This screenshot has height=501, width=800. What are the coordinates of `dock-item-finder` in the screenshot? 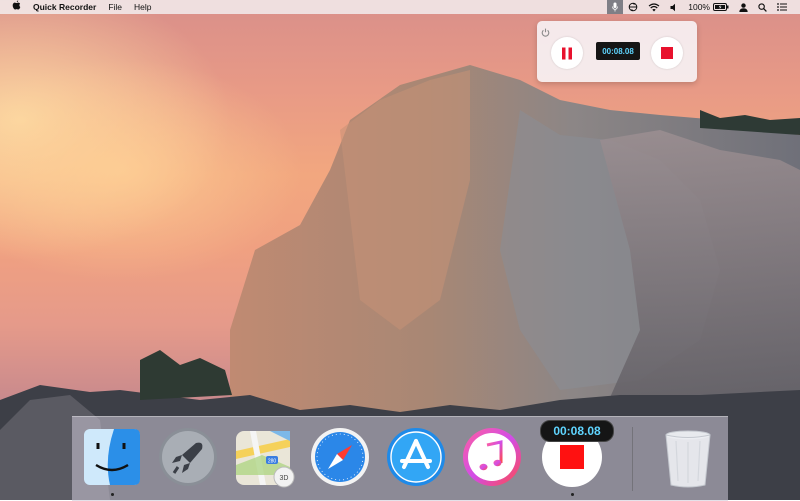 It's located at (112, 460).